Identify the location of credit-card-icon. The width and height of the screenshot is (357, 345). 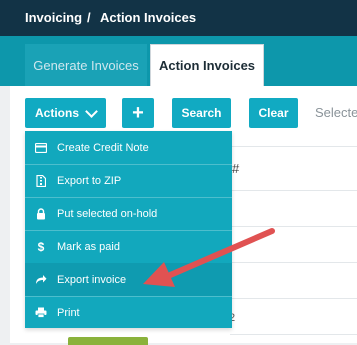
(41, 148).